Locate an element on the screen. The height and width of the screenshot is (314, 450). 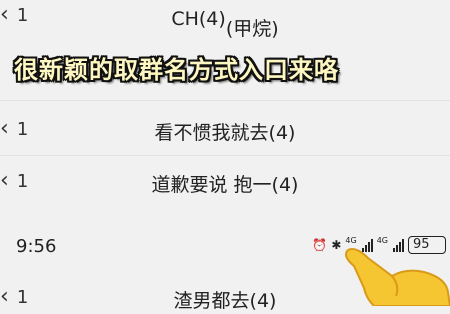
chat-title: 看不惯我就去(4) is located at coordinates (225, 133).